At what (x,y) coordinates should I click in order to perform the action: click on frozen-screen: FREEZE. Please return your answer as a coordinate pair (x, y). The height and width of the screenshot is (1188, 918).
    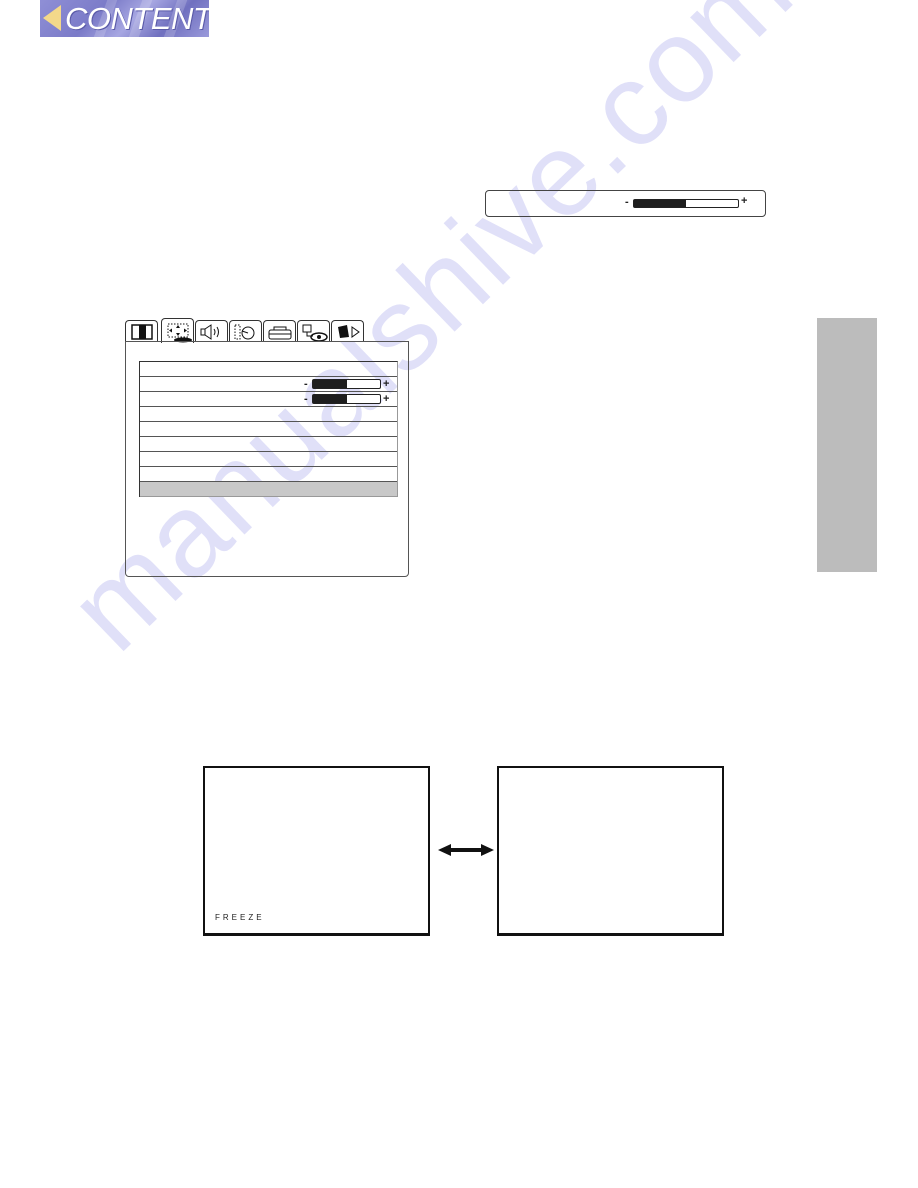
    Looking at the image, I should click on (316, 851).